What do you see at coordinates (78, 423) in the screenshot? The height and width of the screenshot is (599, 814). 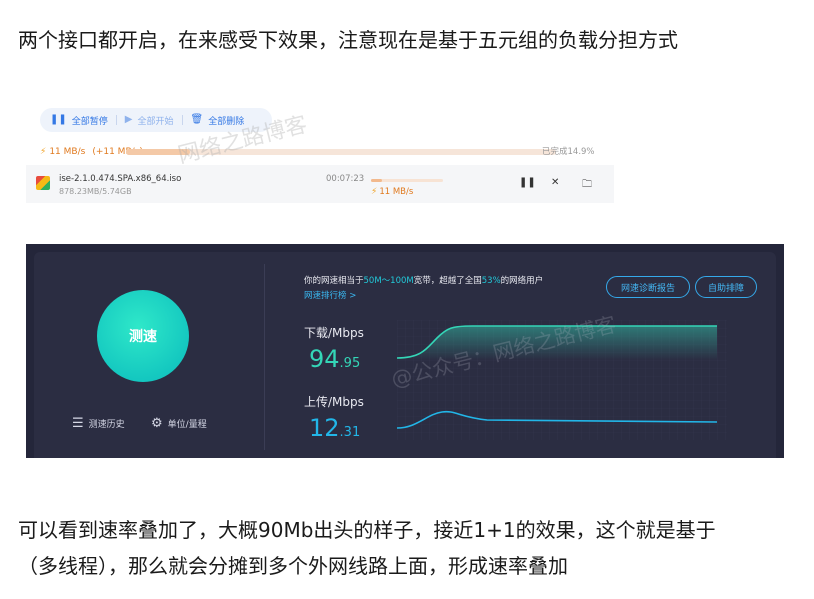 I see `history-list-icon: ☰` at bounding box center [78, 423].